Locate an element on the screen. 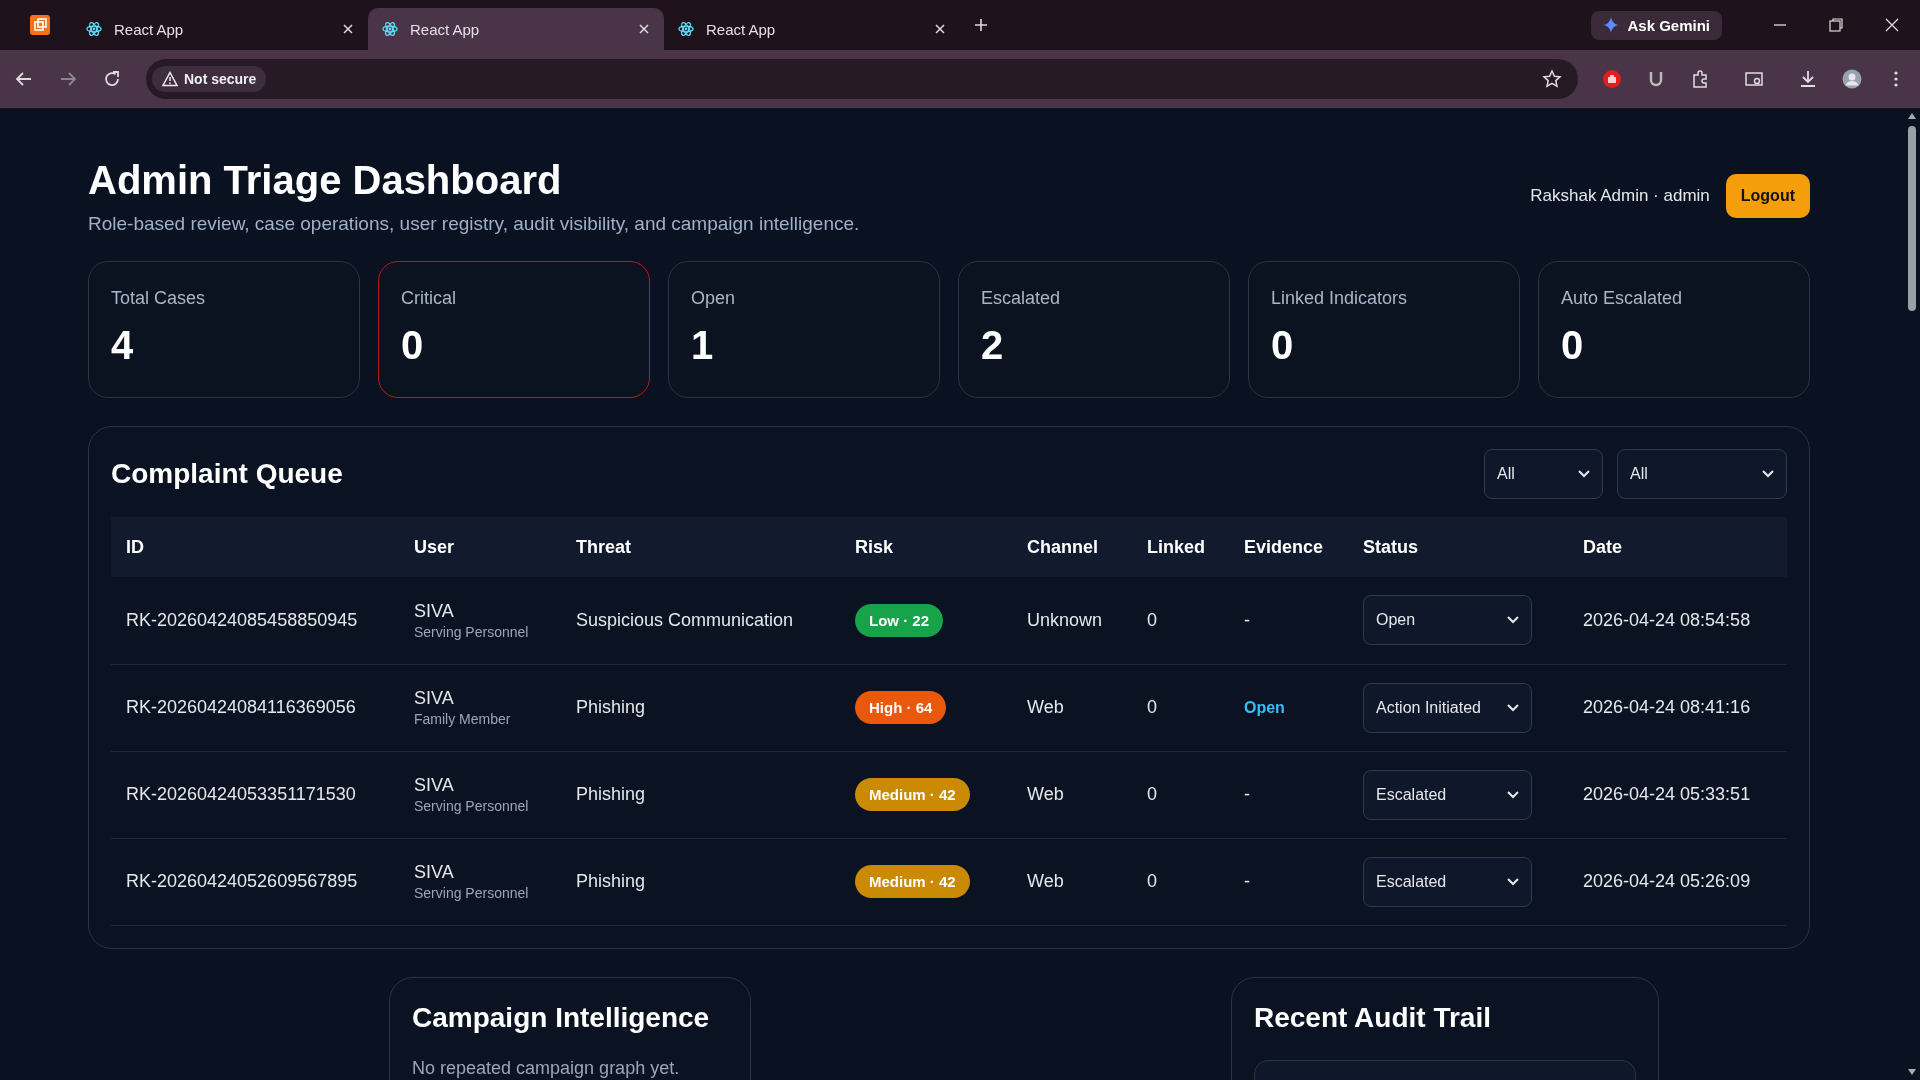  section-title: Recent Audit Trail is located at coordinates (1373, 1017).